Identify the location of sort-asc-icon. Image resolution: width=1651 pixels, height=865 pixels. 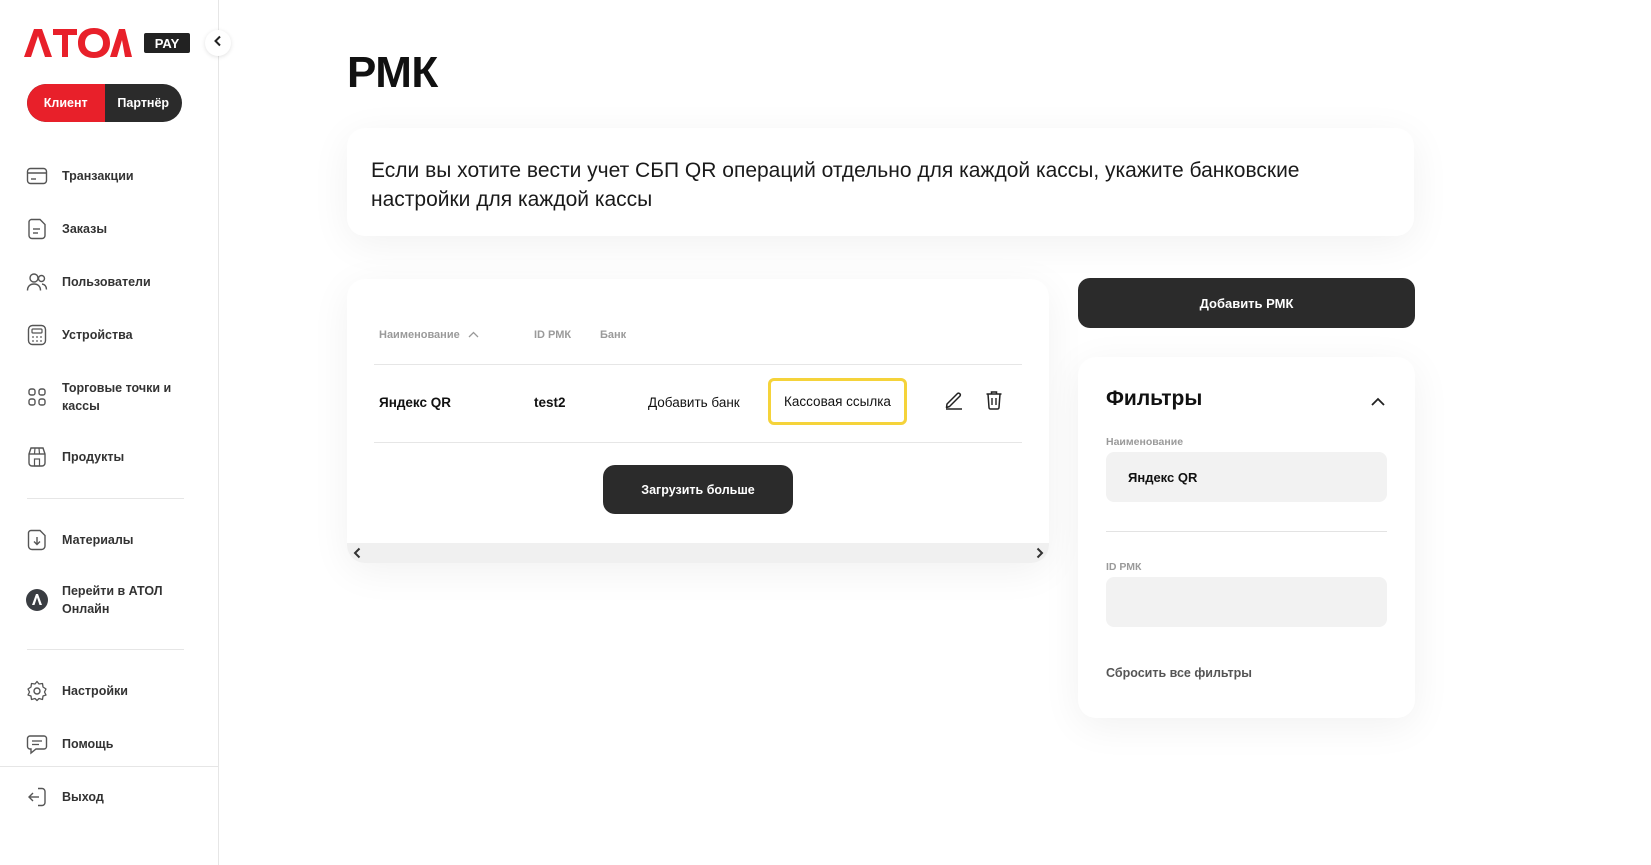
(473, 335).